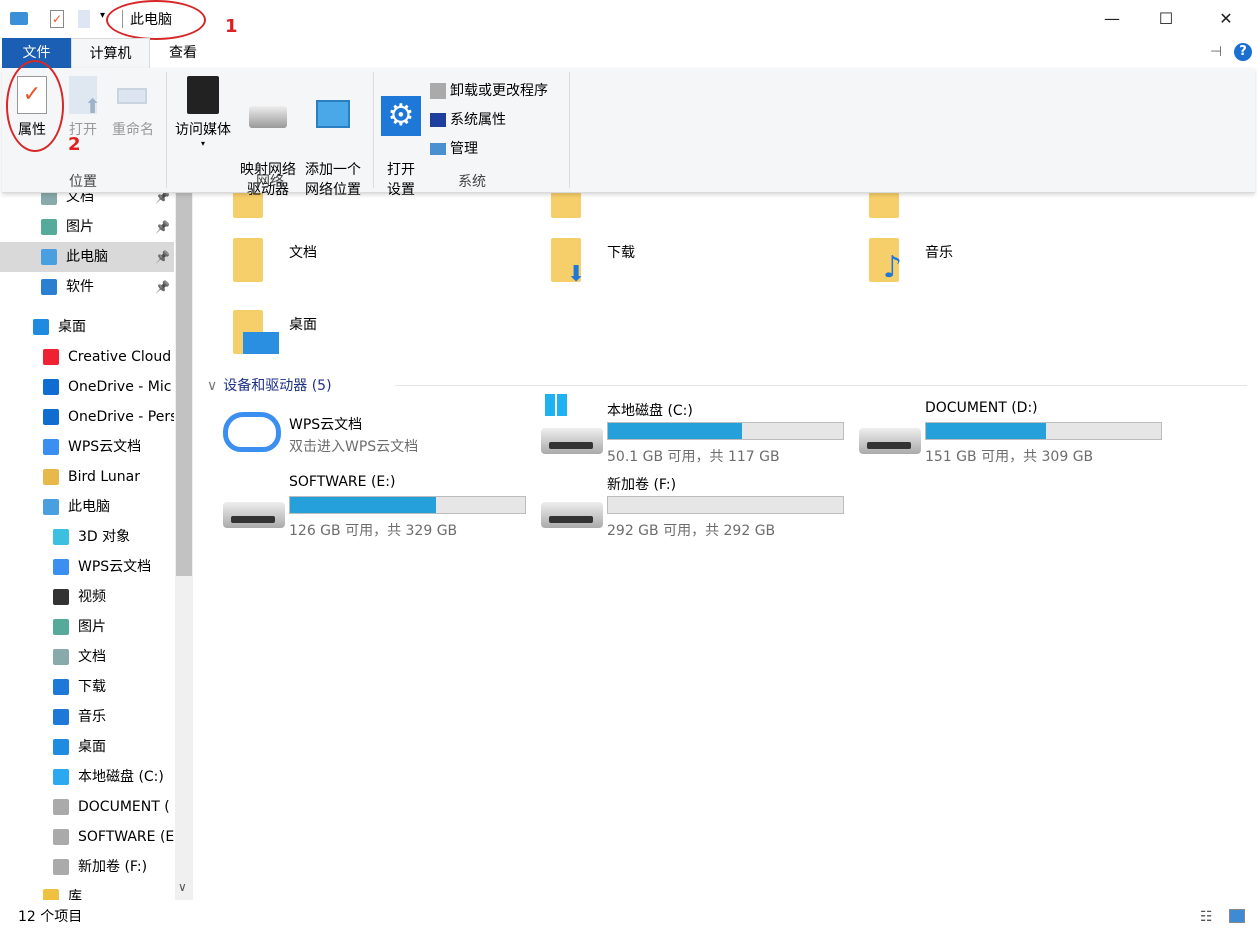 The image size is (1257, 931). What do you see at coordinates (1216, 52) in the screenshot?
I see `pin-ribbon-icon: ⊣` at bounding box center [1216, 52].